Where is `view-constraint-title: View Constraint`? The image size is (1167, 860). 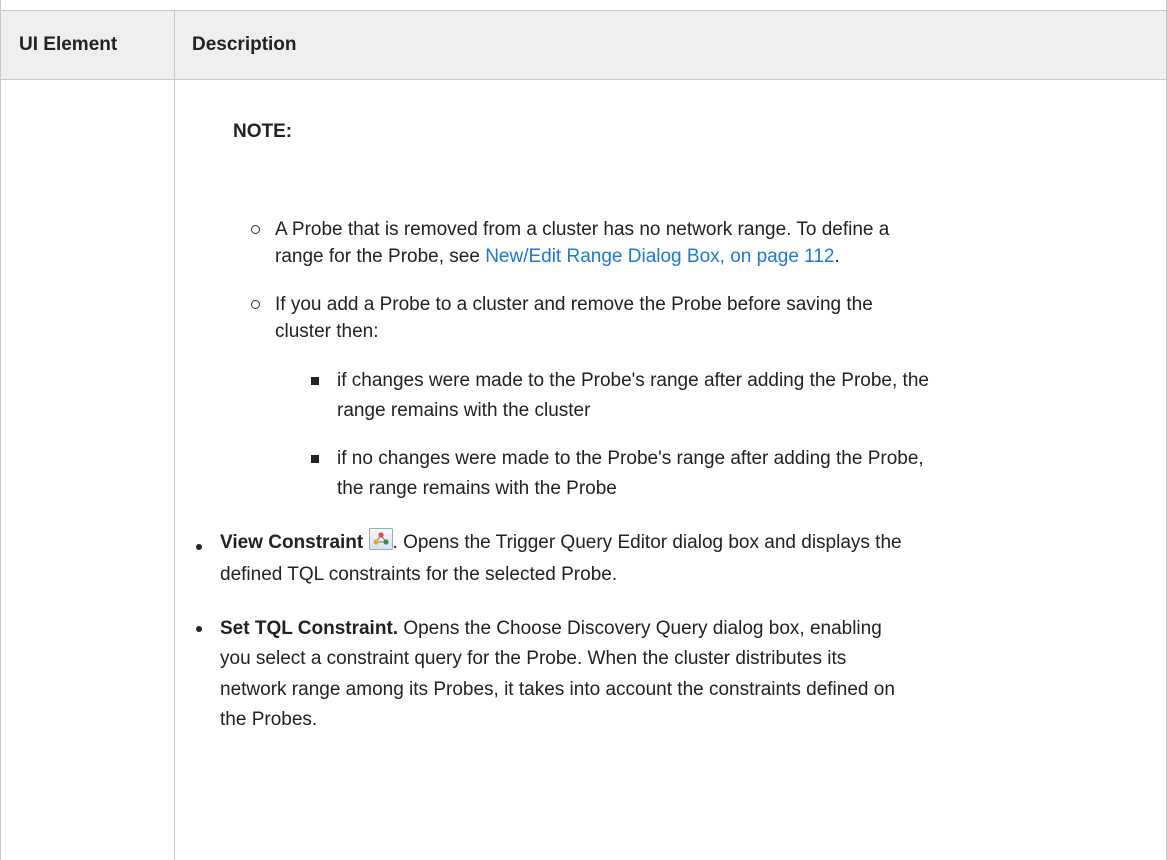 view-constraint-title: View Constraint is located at coordinates (292, 542).